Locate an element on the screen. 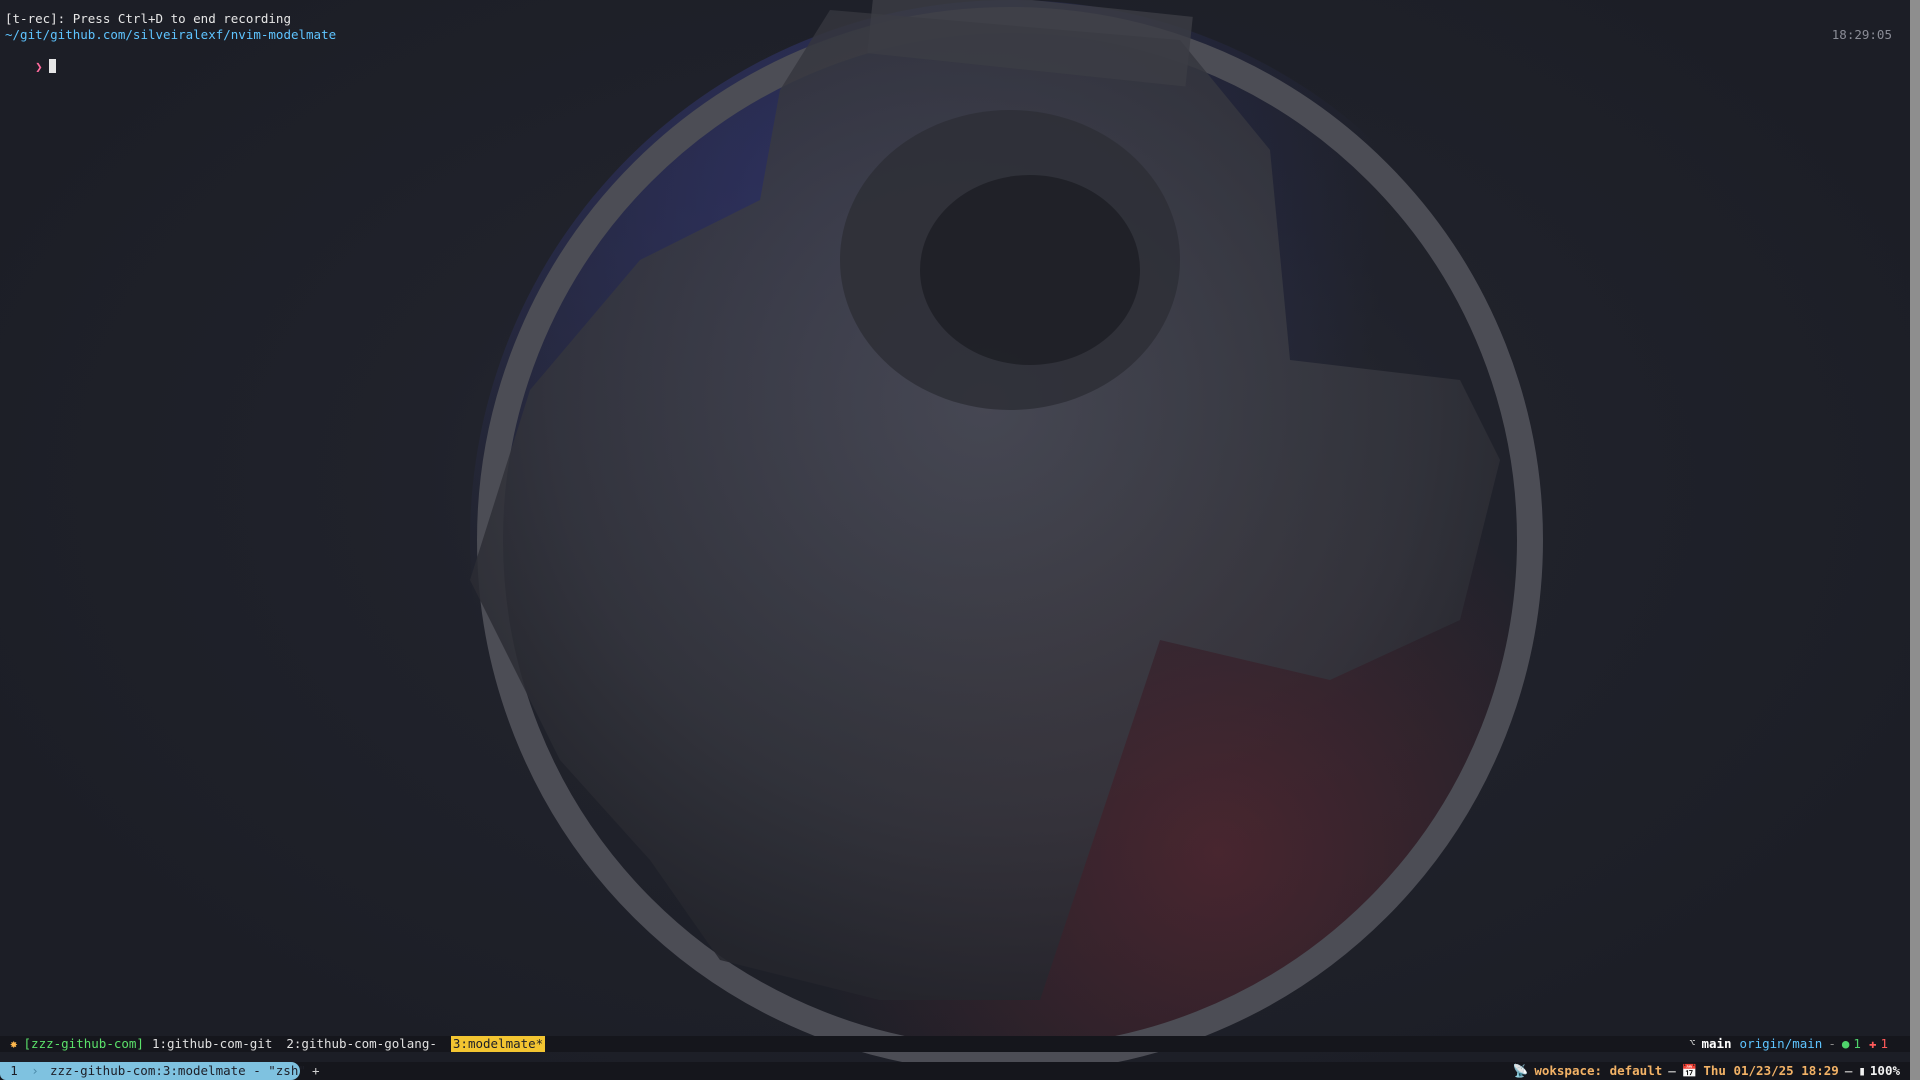 This screenshot has height=1080, width=1920. prompt-symbol: ❯ is located at coordinates (39, 66).